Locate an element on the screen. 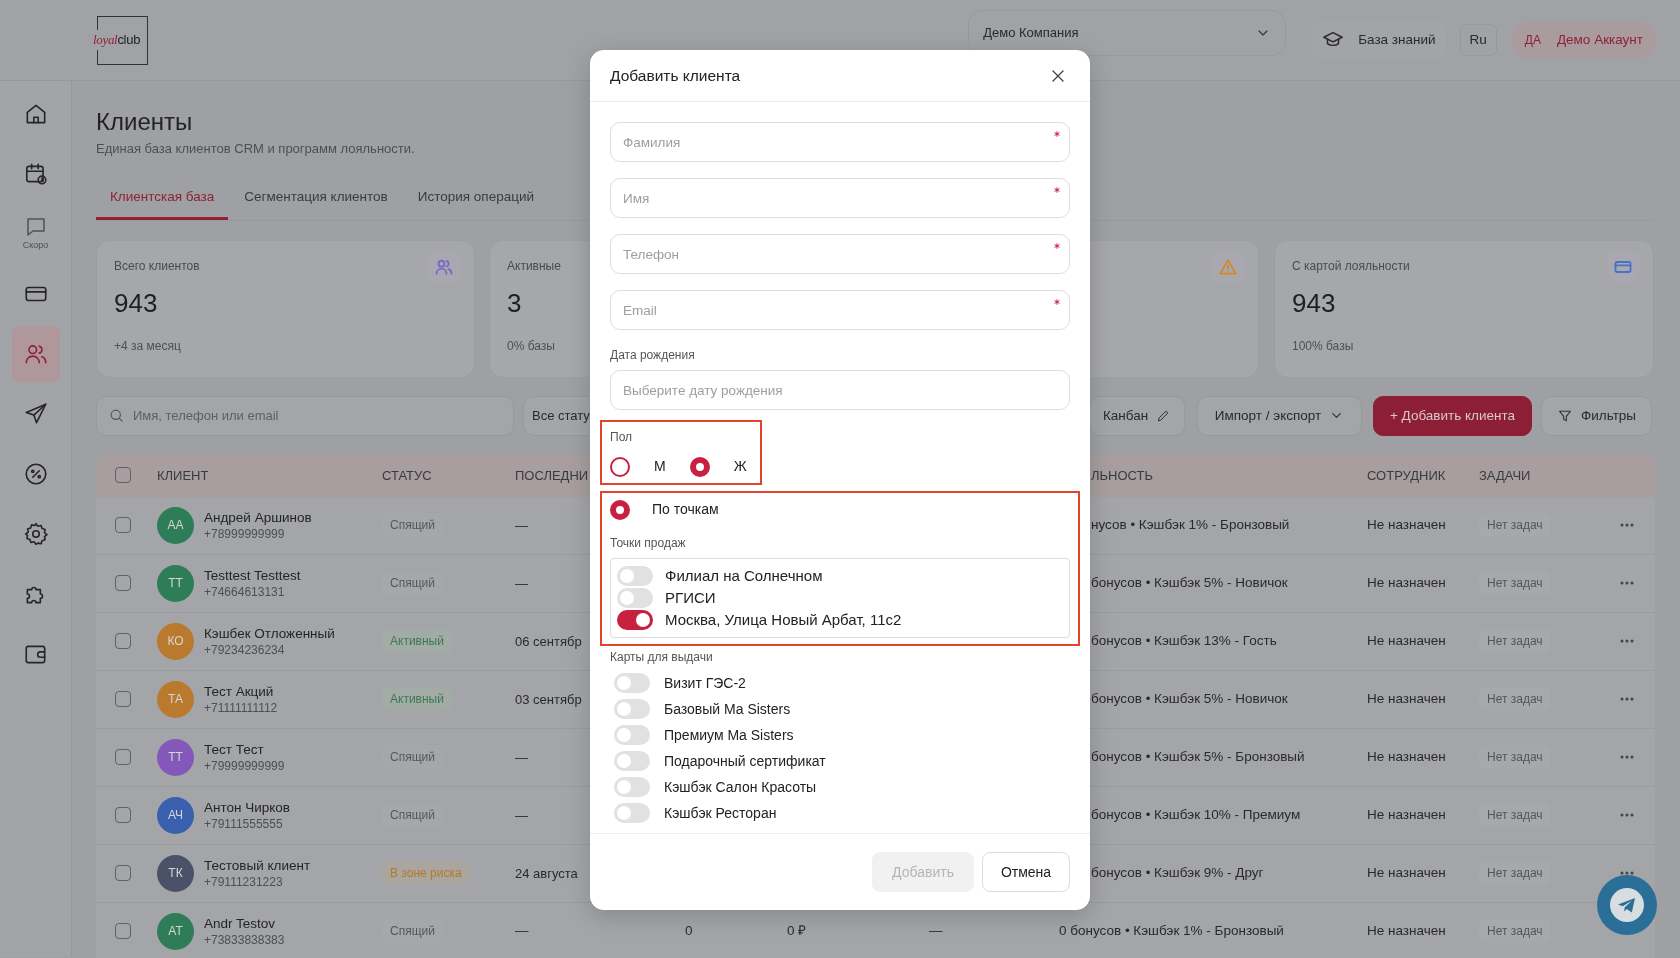 This screenshot has height=958, width=1680. client-phone: +79111231223 is located at coordinates (244, 881).